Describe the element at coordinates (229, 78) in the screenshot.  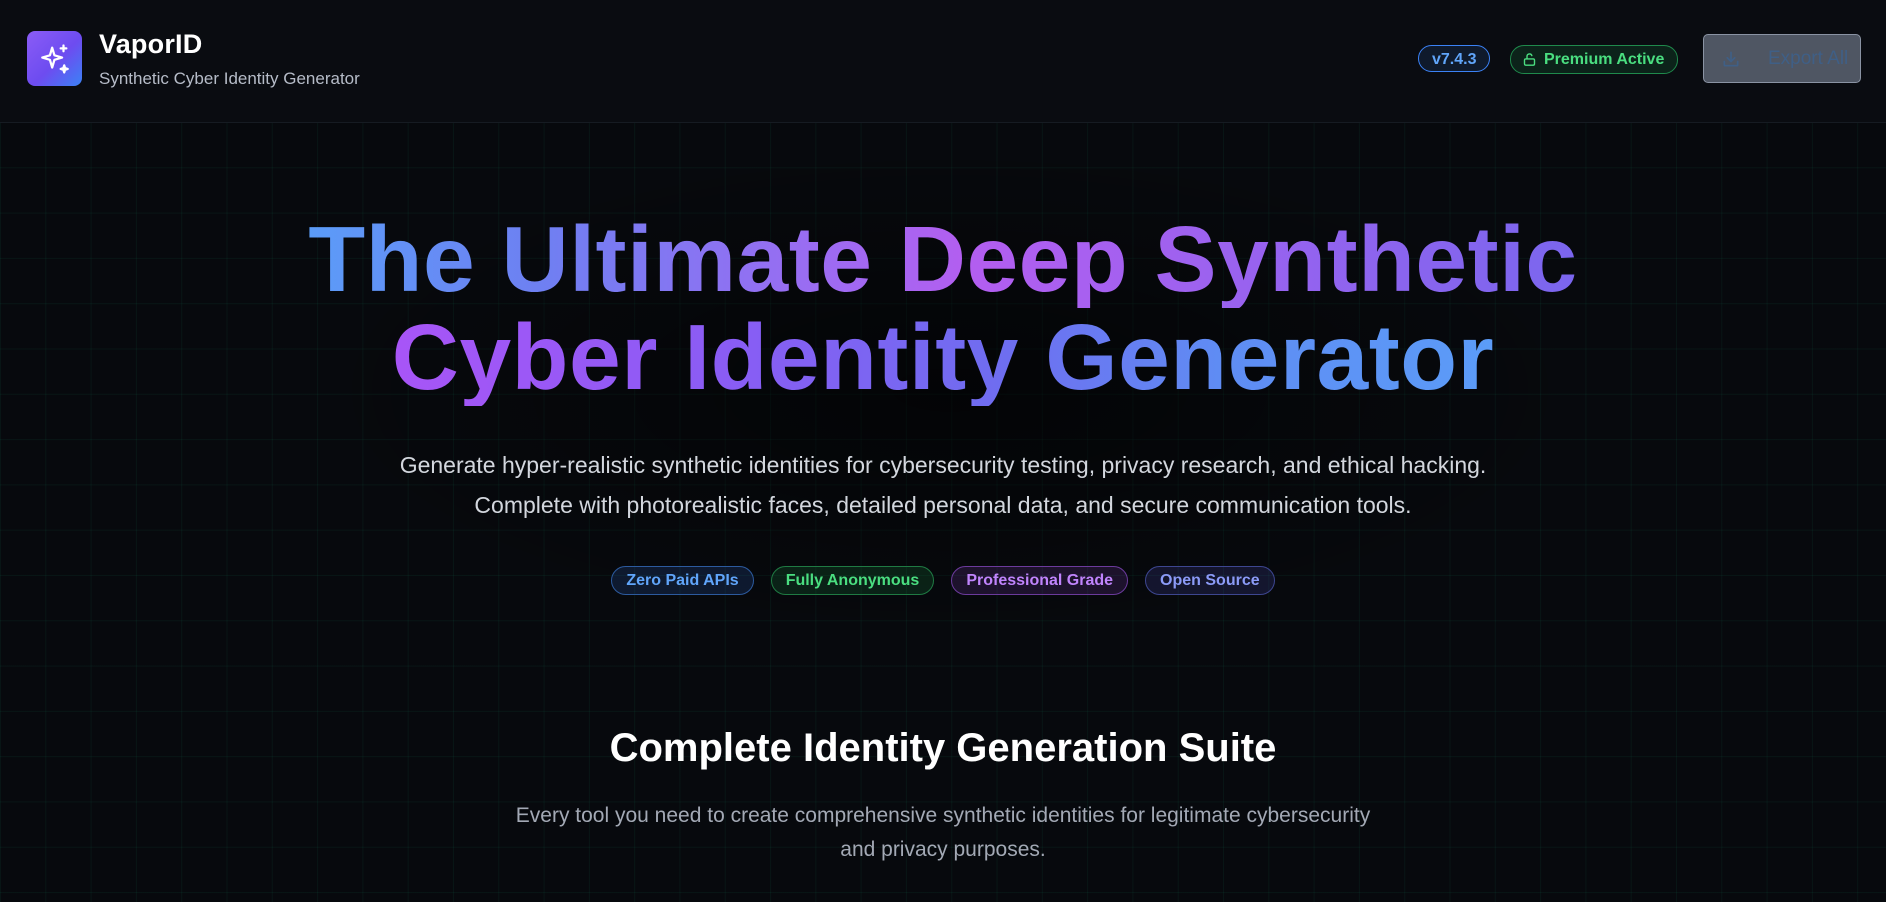
I see `brand-subtitle: Synthetic Cyber Identity Generator` at that location.